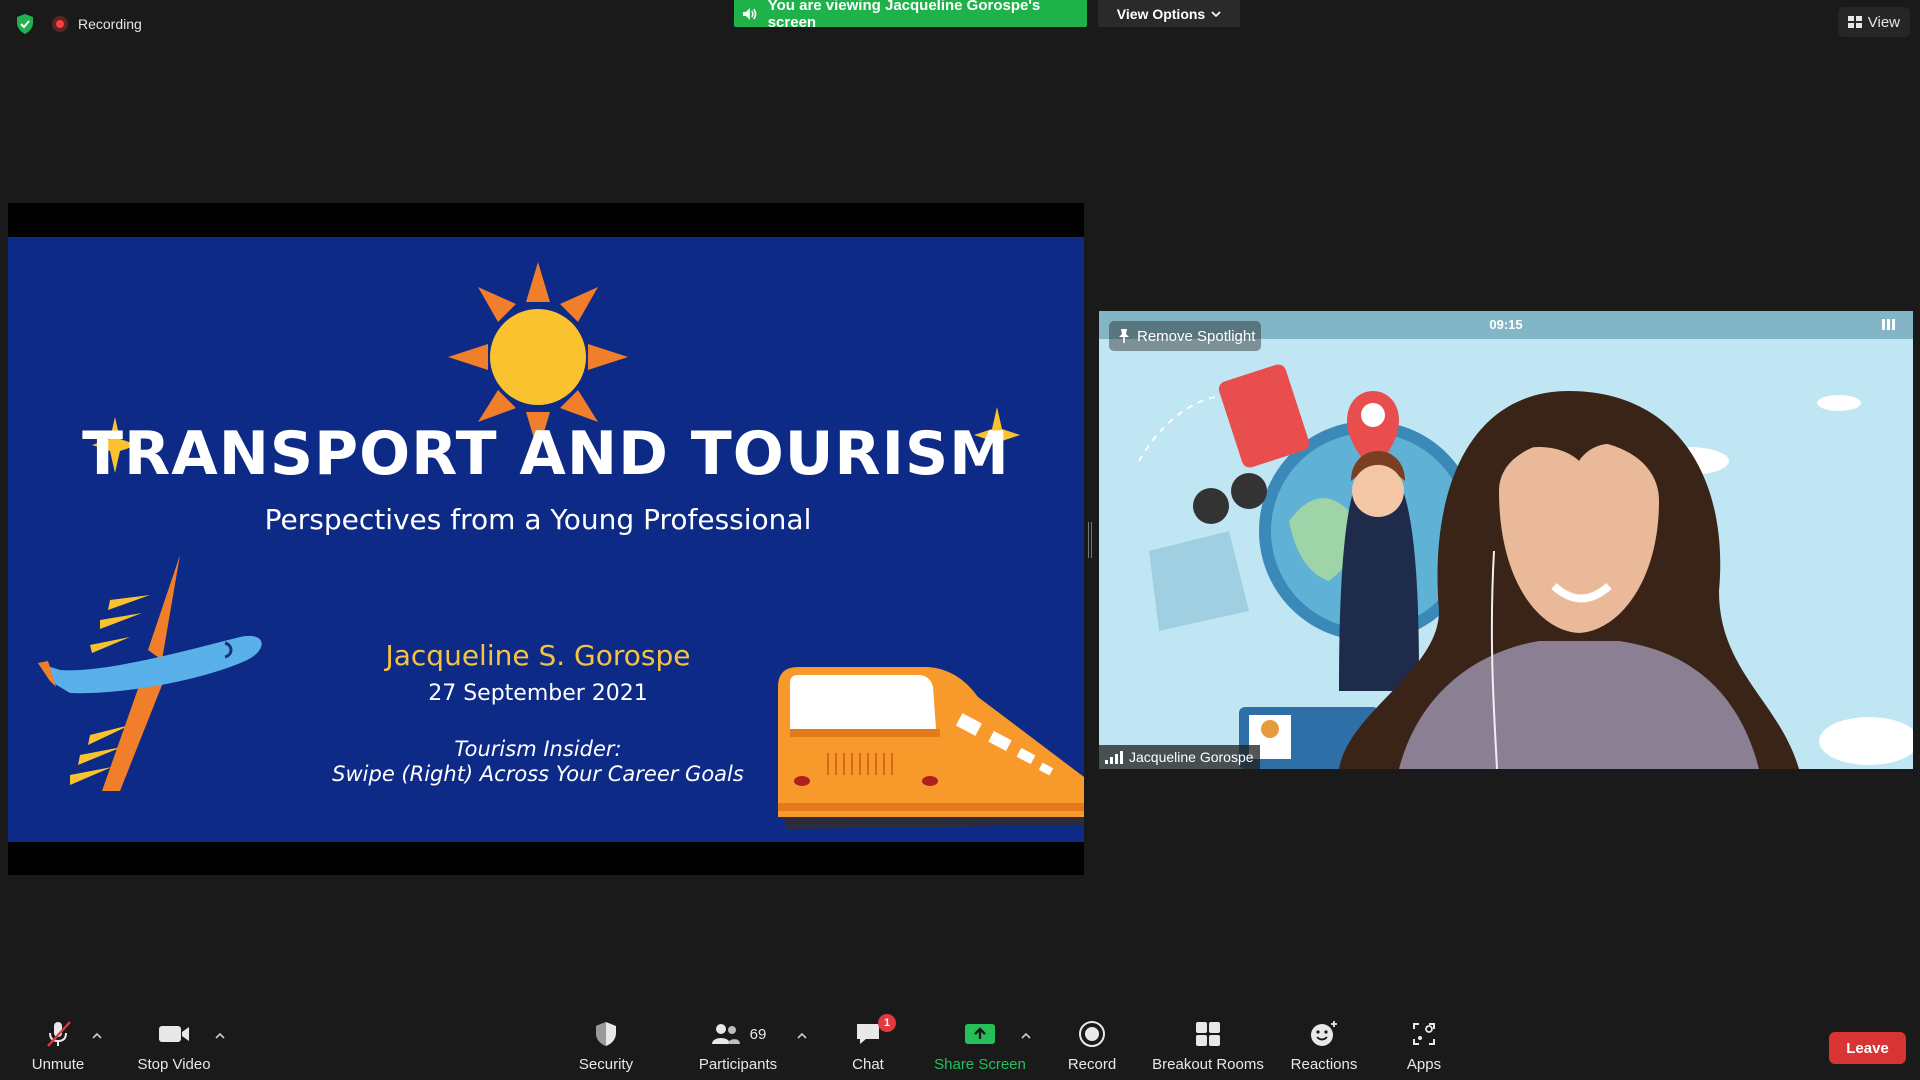 The image size is (1920, 1080). Describe the element at coordinates (931, 748) in the screenshot. I see `train-illustration` at that location.